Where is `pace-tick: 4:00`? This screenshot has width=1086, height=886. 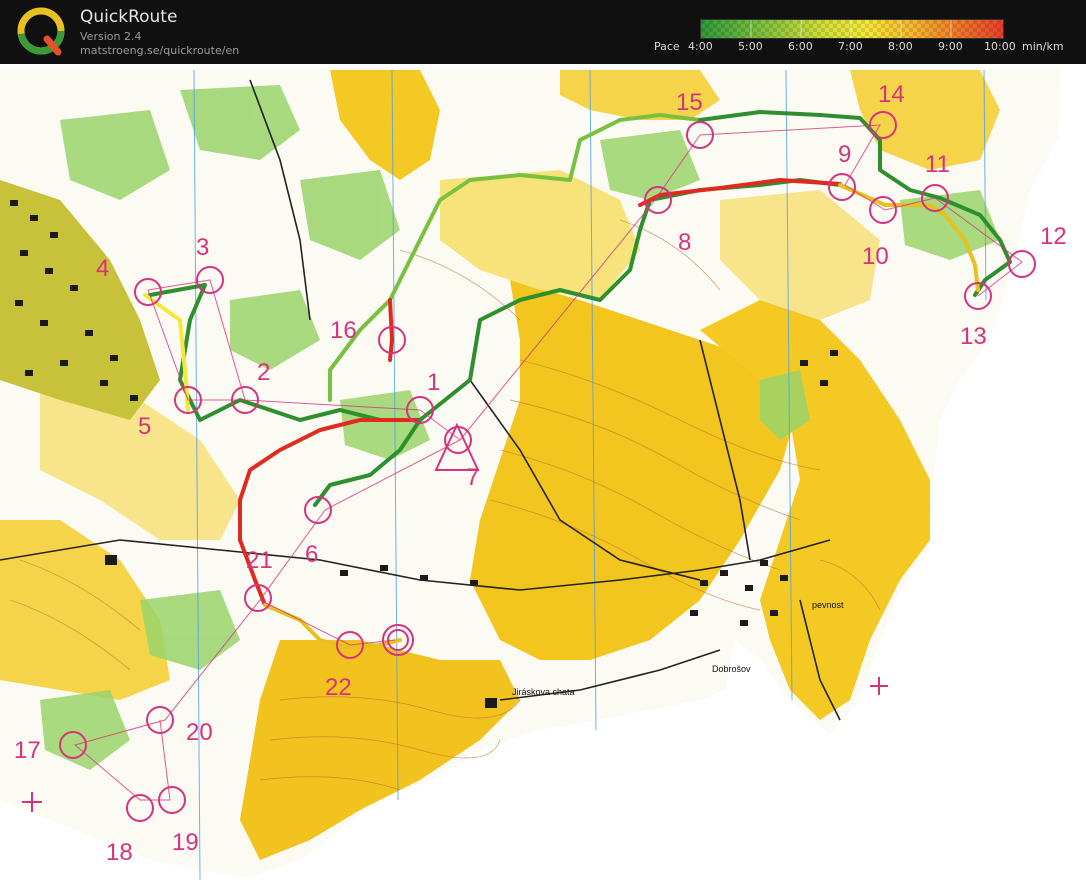 pace-tick: 4:00 is located at coordinates (700, 46).